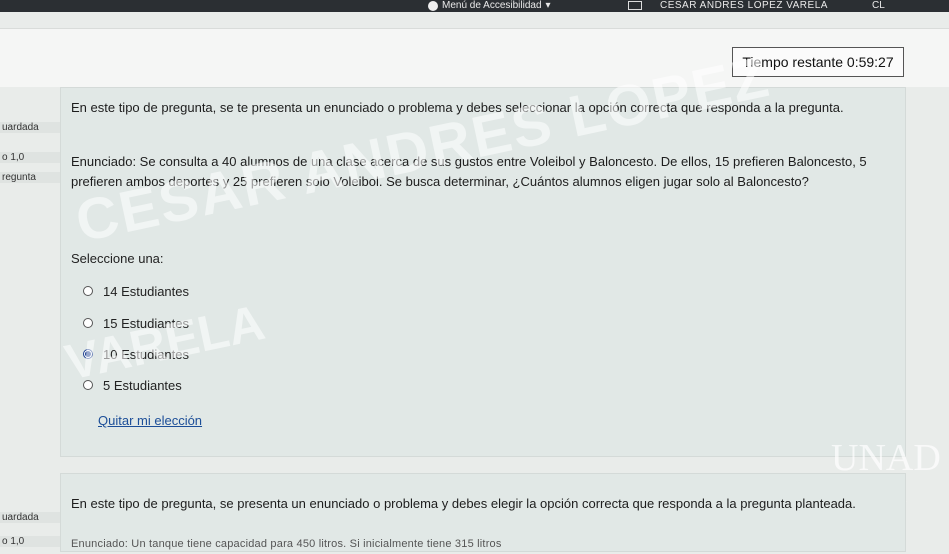 The image size is (949, 554). Describe the element at coordinates (635, 5) in the screenshot. I see `mail-icon` at that location.